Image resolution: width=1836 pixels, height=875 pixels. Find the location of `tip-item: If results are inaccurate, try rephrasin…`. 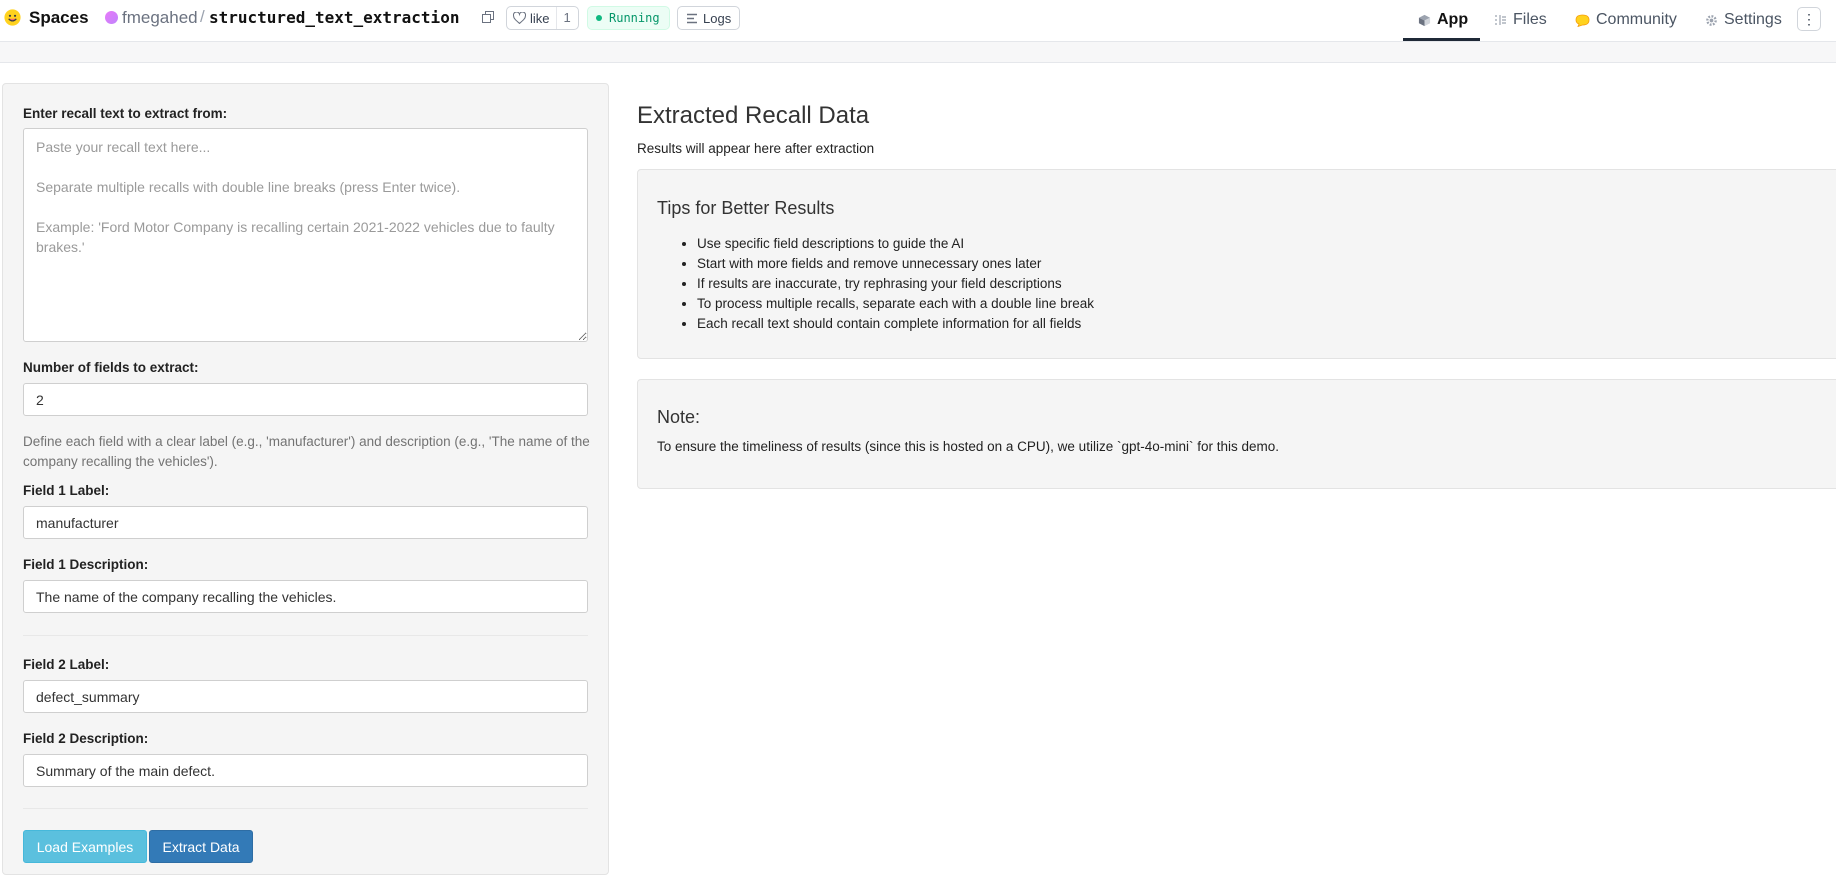

tip-item: If results are inaccurate, try rephrasin… is located at coordinates (895, 284).